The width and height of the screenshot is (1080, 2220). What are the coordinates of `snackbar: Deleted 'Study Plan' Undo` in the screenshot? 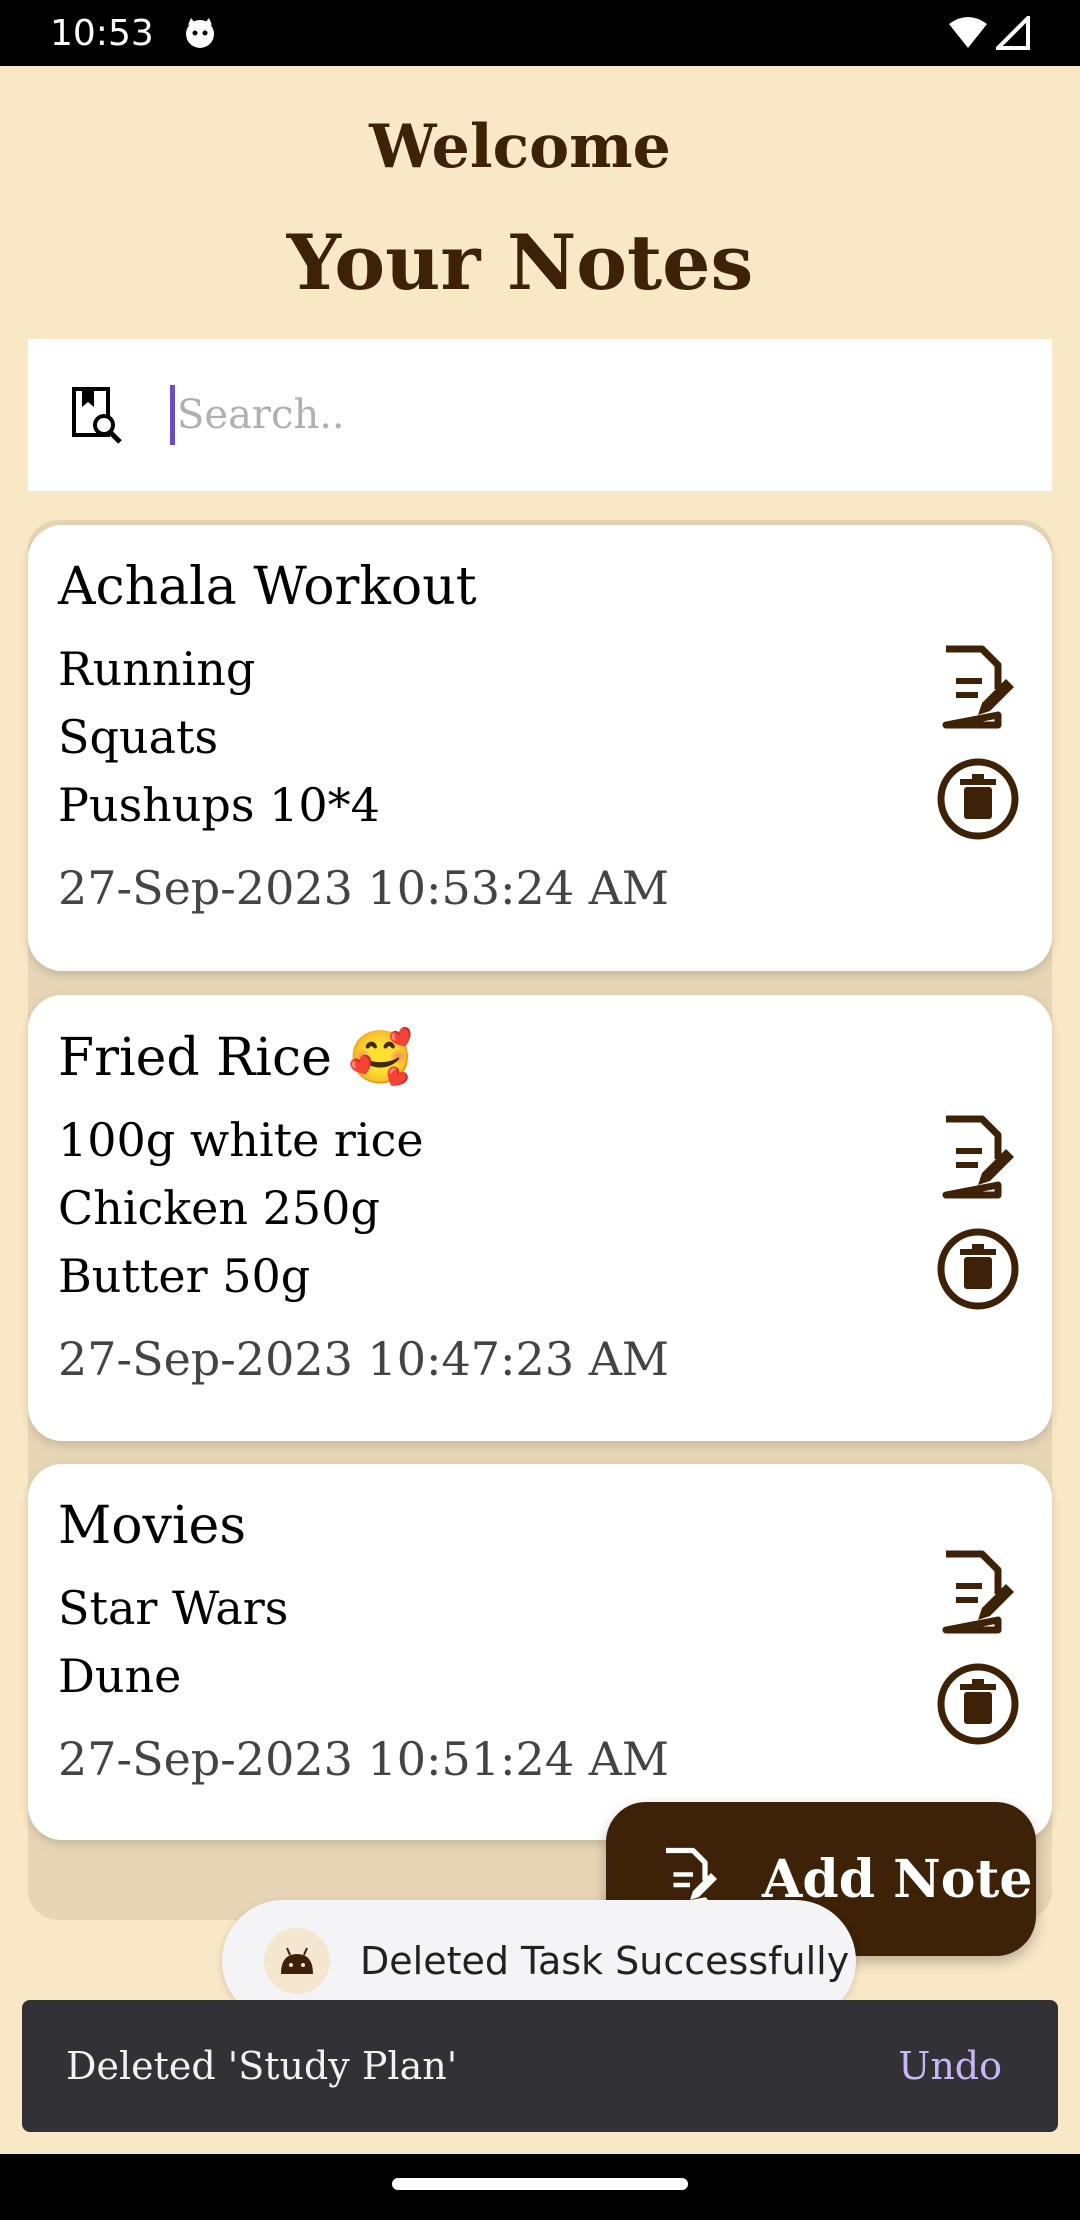 It's located at (540, 2066).